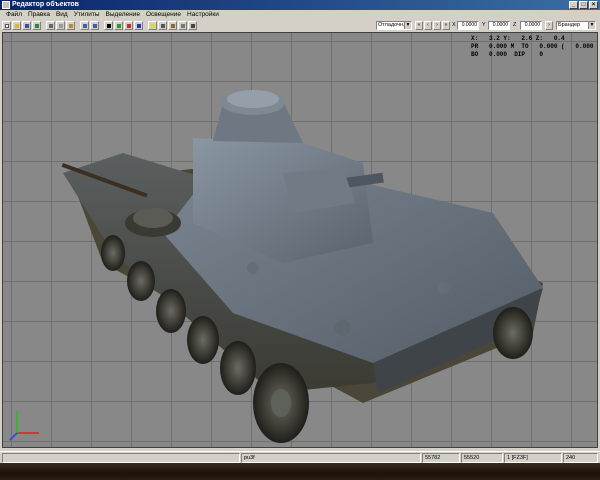 The width and height of the screenshot is (600, 480). I want to click on scale-icon, so click(138, 25).